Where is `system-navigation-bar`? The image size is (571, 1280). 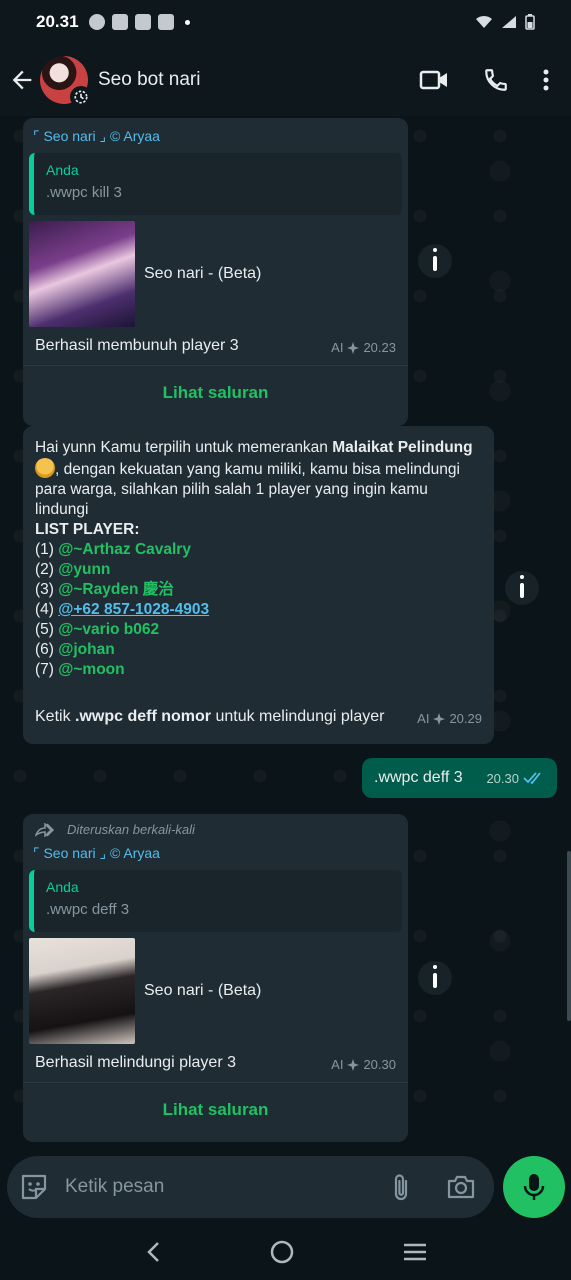
system-navigation-bar is located at coordinates (285, 1252).